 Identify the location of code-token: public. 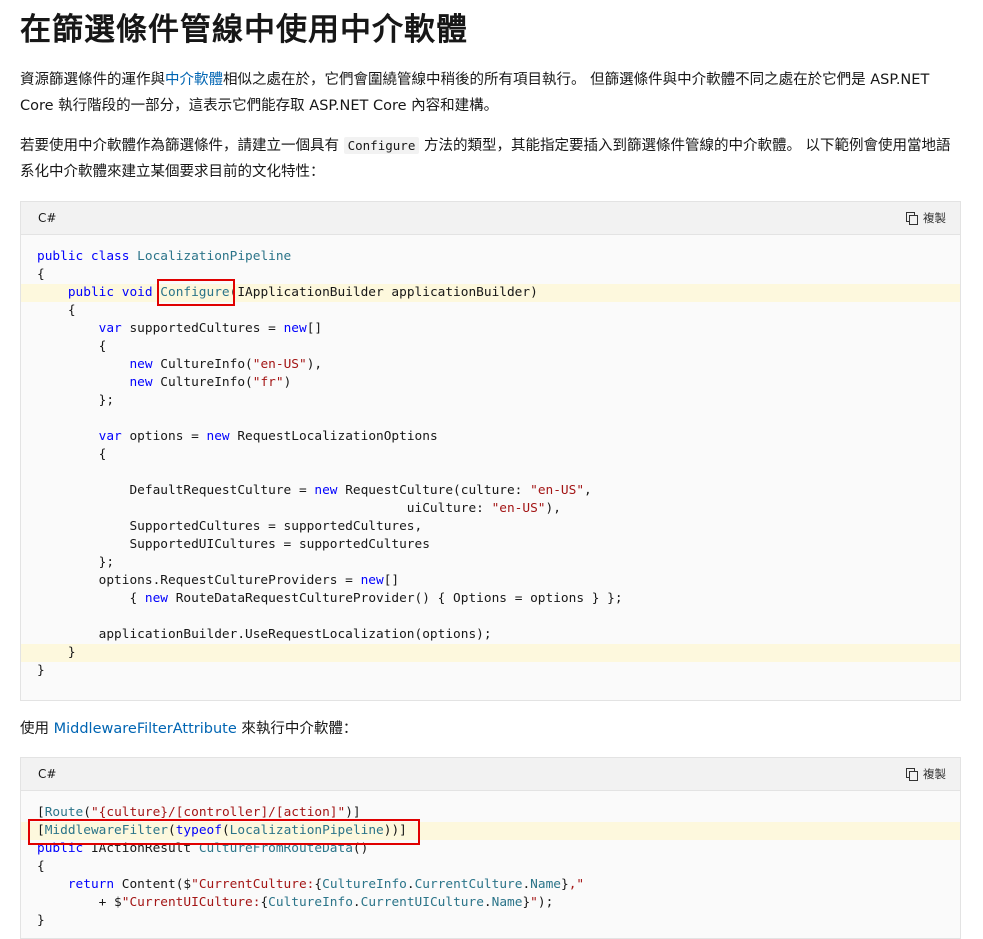
(60, 848).